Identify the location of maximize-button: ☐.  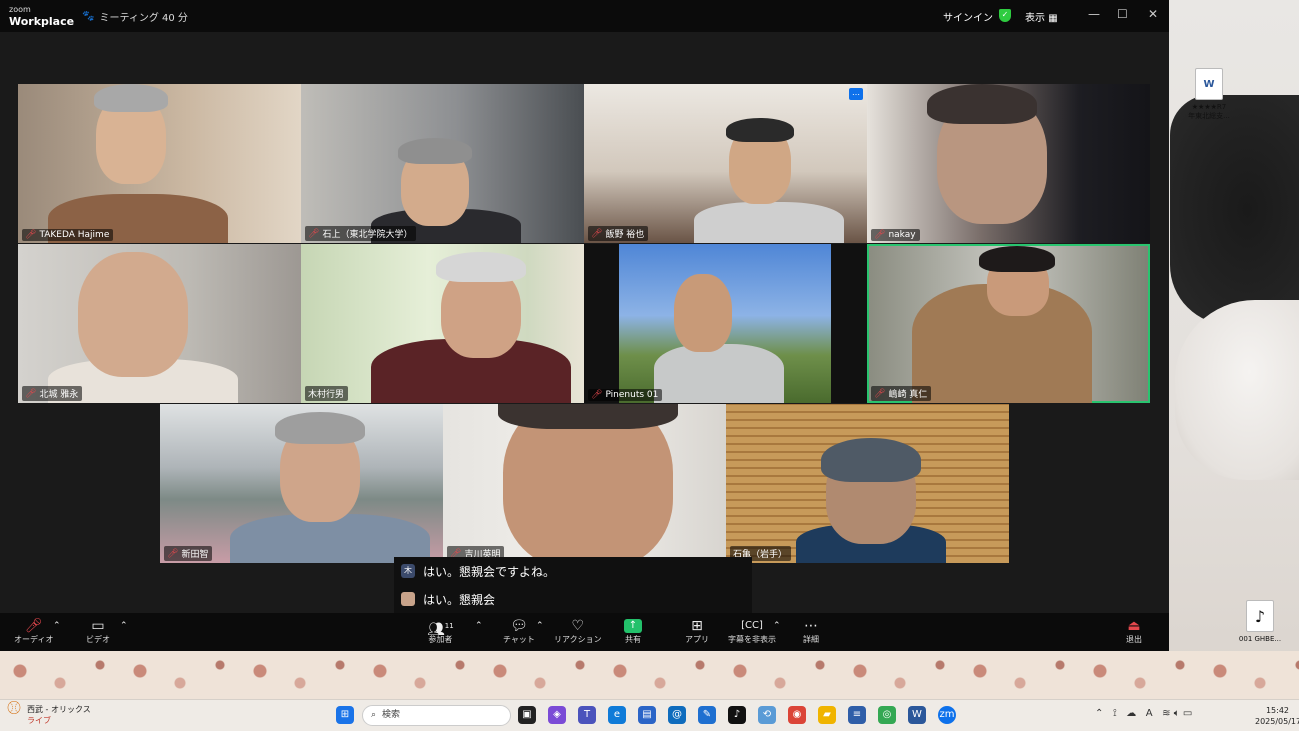
(1122, 14).